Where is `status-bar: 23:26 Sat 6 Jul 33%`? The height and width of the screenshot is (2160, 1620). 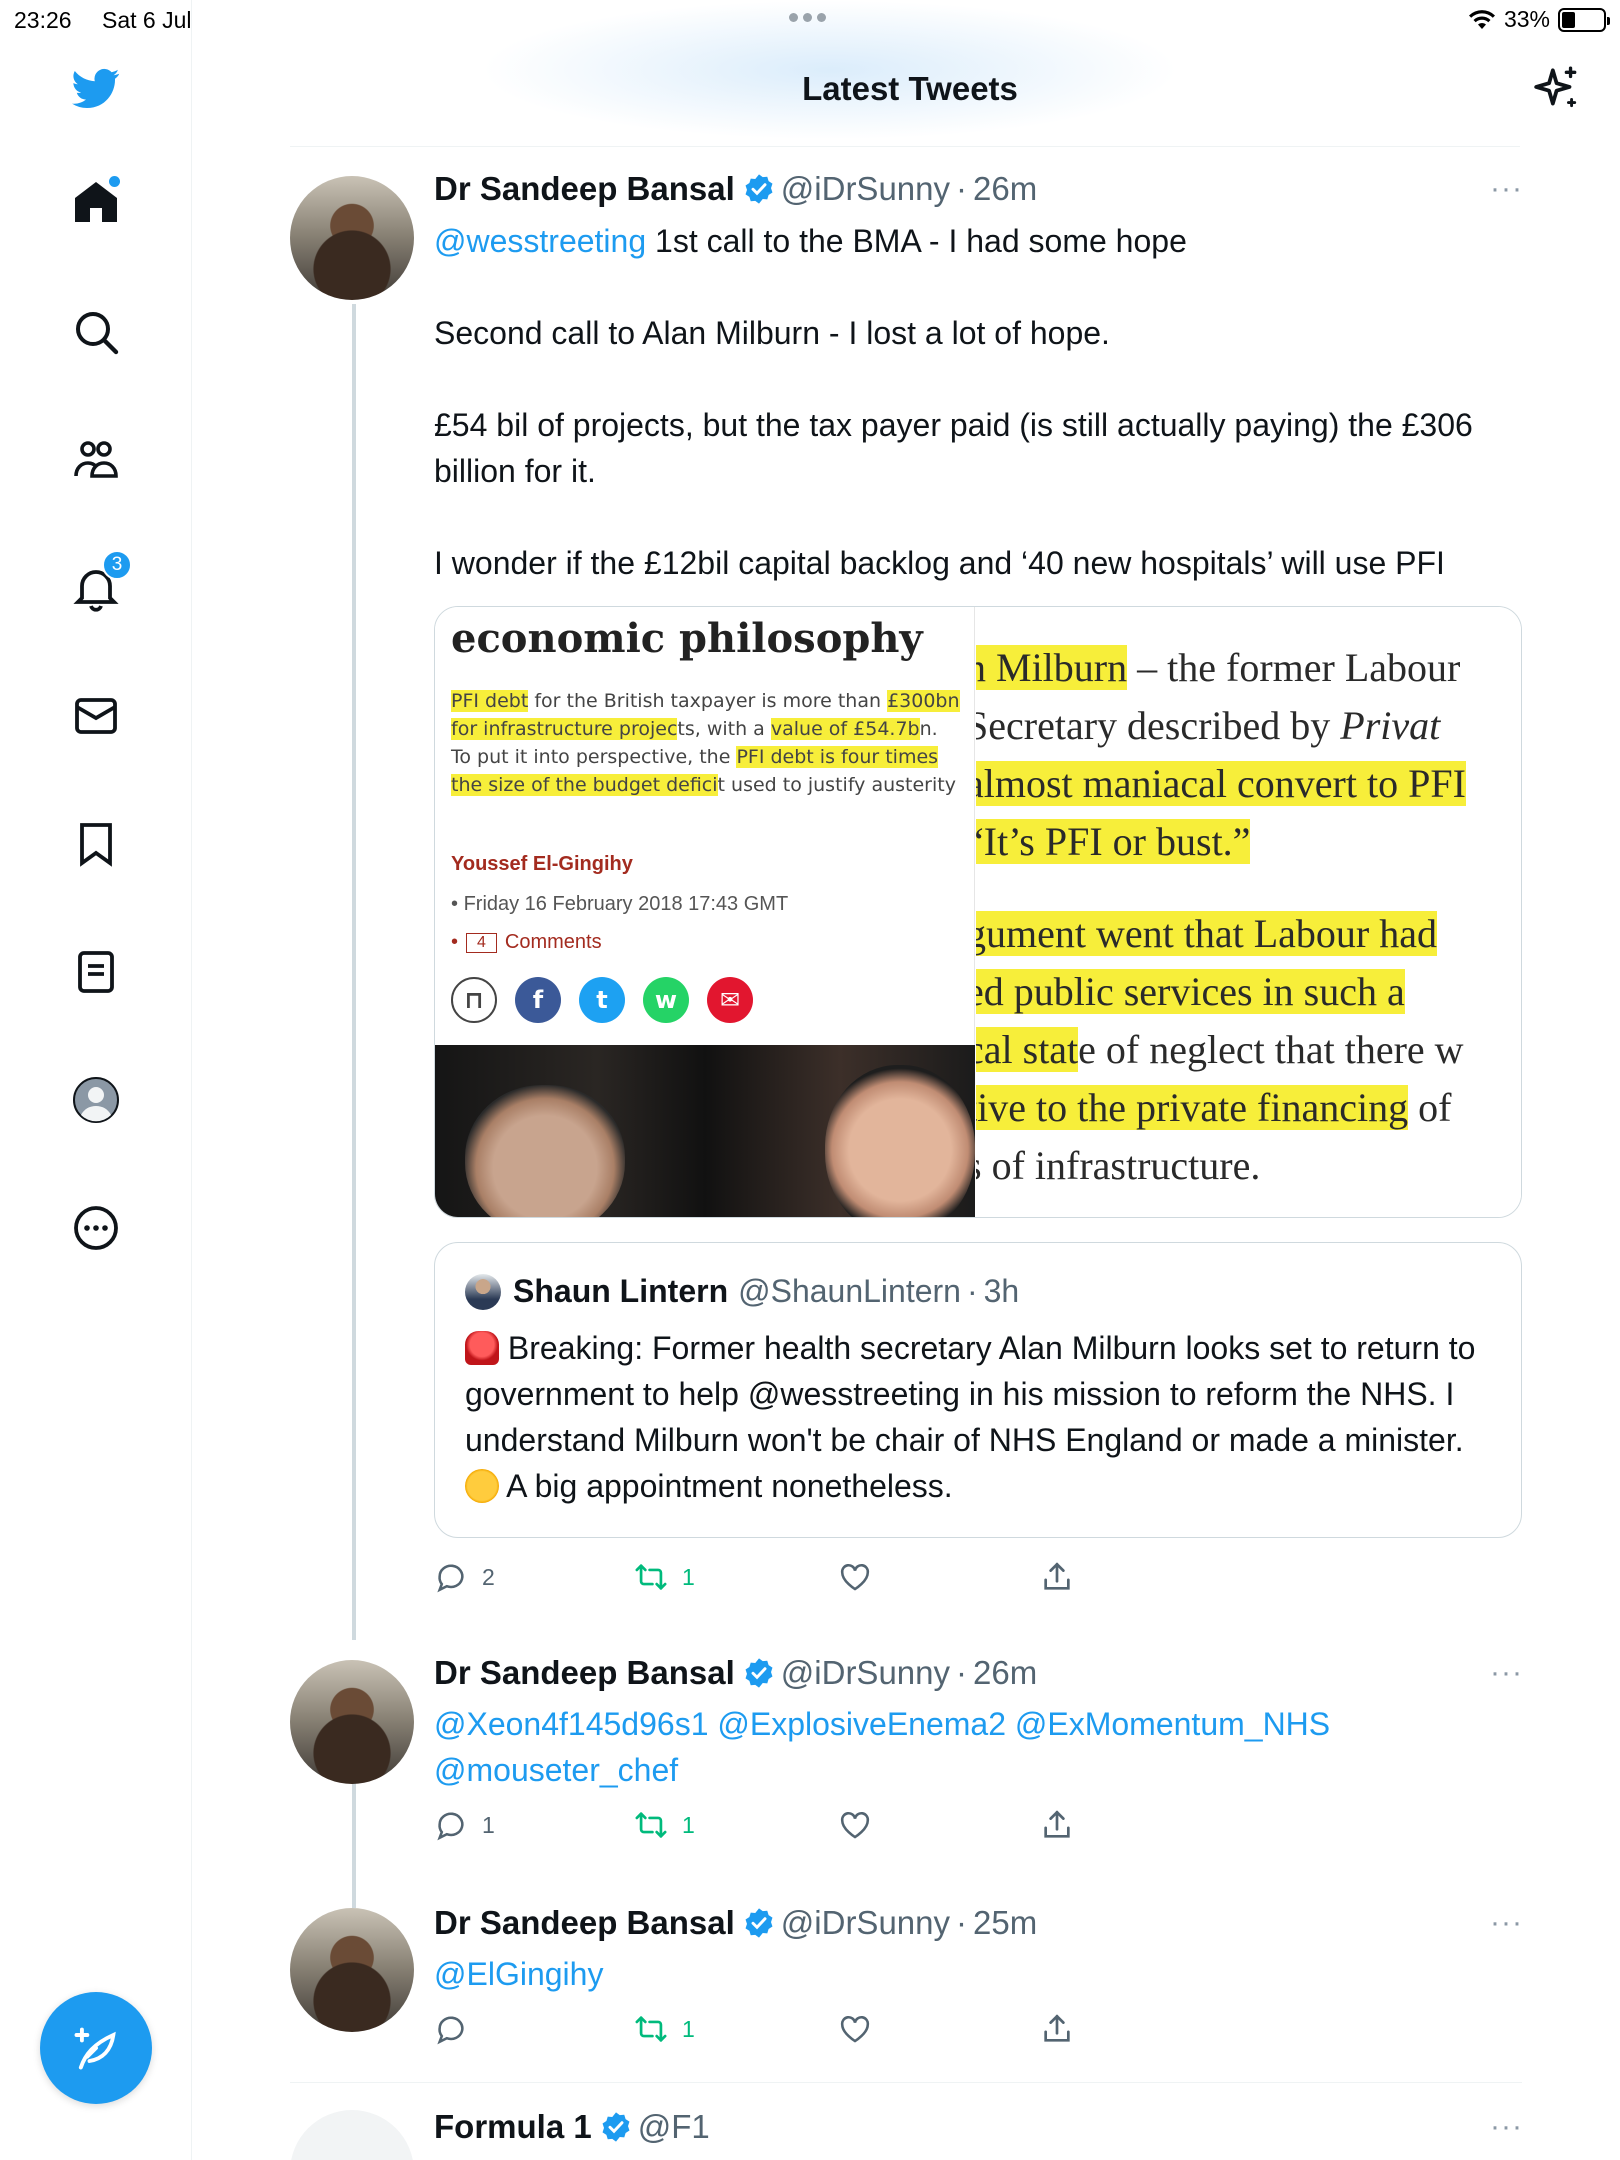 status-bar: 23:26 Sat 6 Jul 33% is located at coordinates (810, 20).